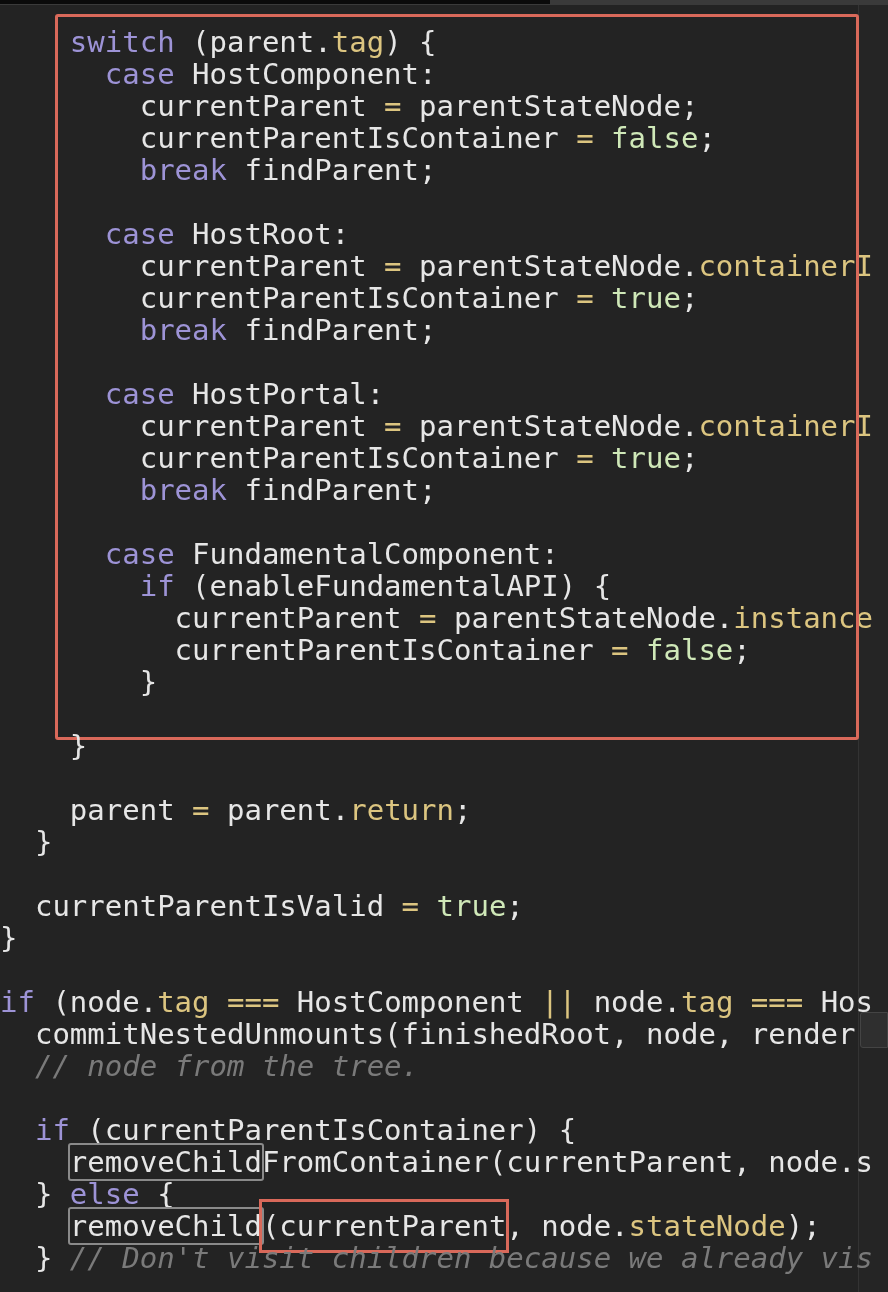 This screenshot has width=888, height=1292. Describe the element at coordinates (270, 74) in the screenshot. I see `code-line: case HostComponent:` at that location.